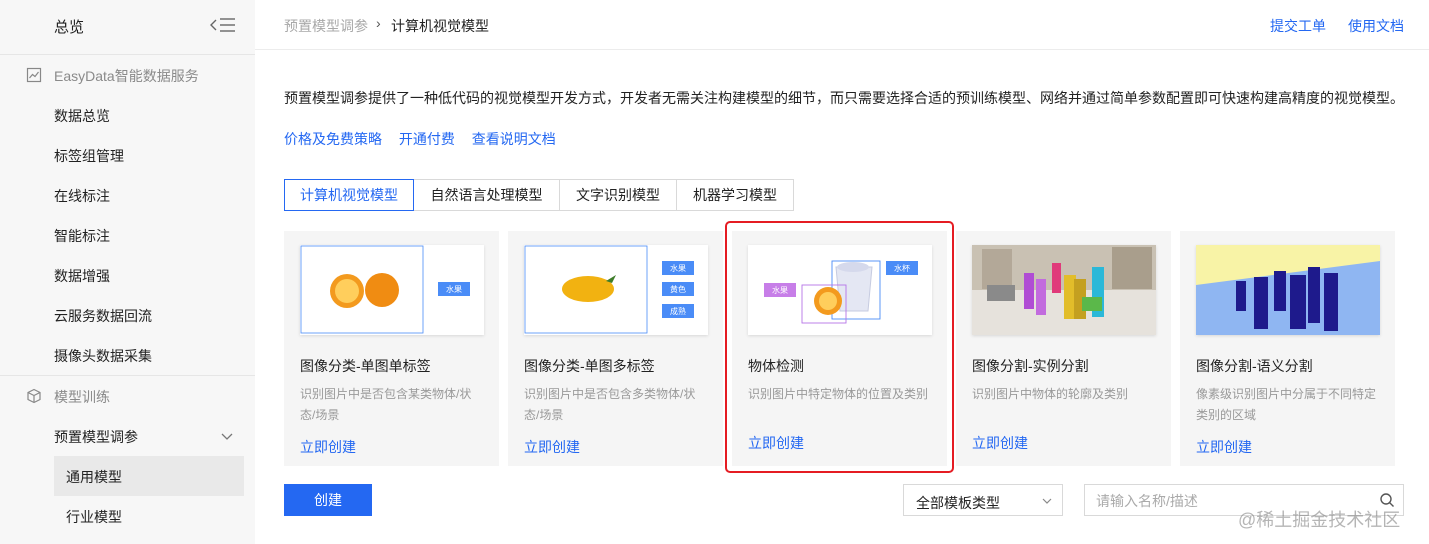 This screenshot has height=544, width=1429. Describe the element at coordinates (333, 139) in the screenshot. I see `pricing-link: 价格及免费策略` at that location.